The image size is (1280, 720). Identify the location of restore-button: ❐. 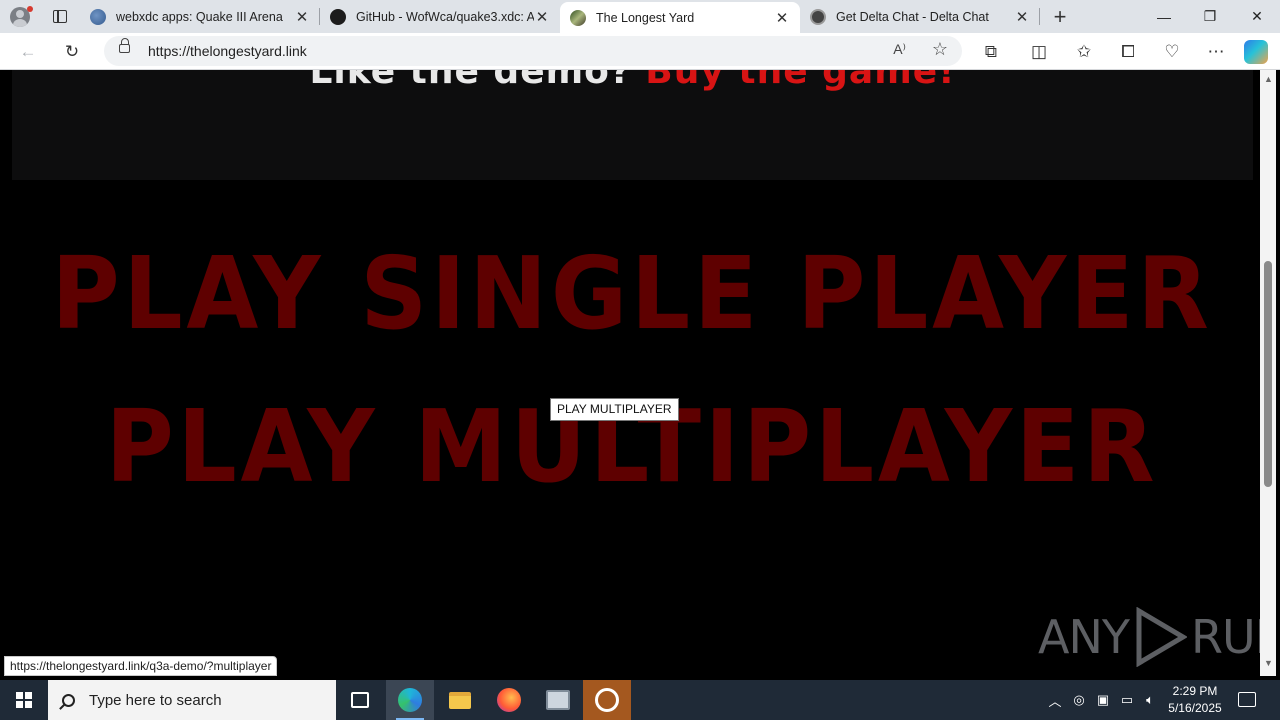
(1210, 16).